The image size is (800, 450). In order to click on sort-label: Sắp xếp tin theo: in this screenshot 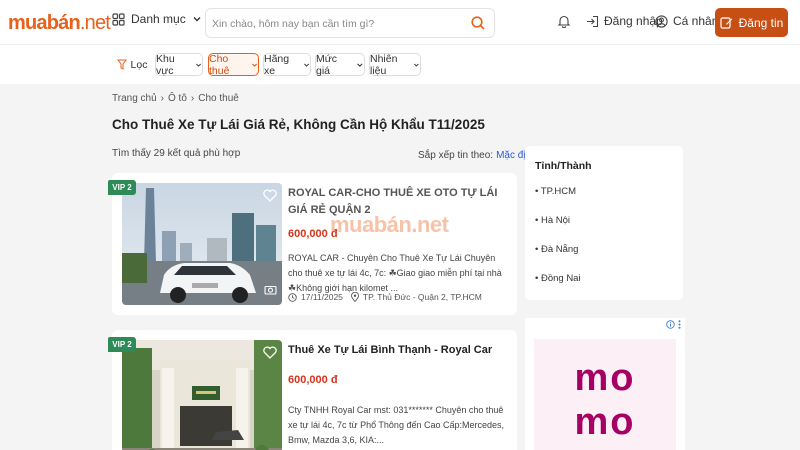, I will do `click(456, 155)`.